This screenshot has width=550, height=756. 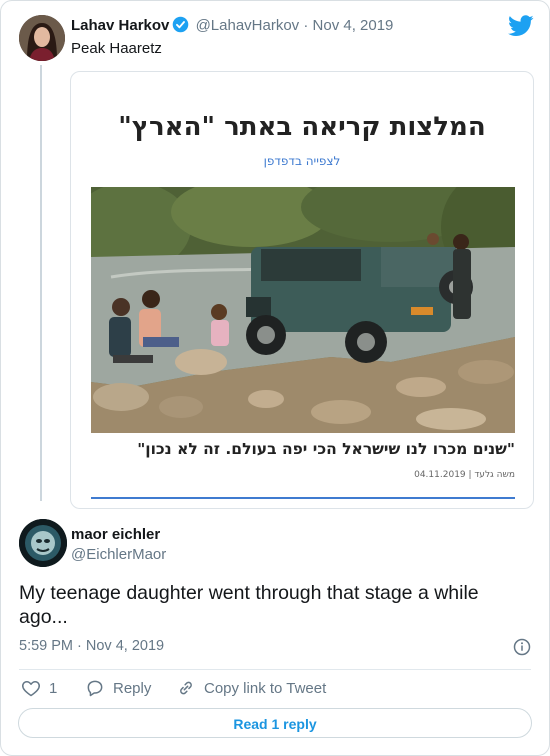 I want to click on reply-author-handle: @EichlerMaor, so click(x=118, y=555).